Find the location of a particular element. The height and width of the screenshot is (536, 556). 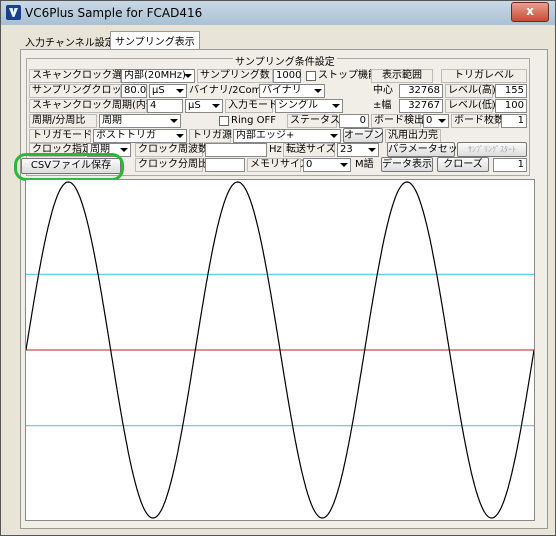

board-detect-select: 0 is located at coordinates (436, 121).